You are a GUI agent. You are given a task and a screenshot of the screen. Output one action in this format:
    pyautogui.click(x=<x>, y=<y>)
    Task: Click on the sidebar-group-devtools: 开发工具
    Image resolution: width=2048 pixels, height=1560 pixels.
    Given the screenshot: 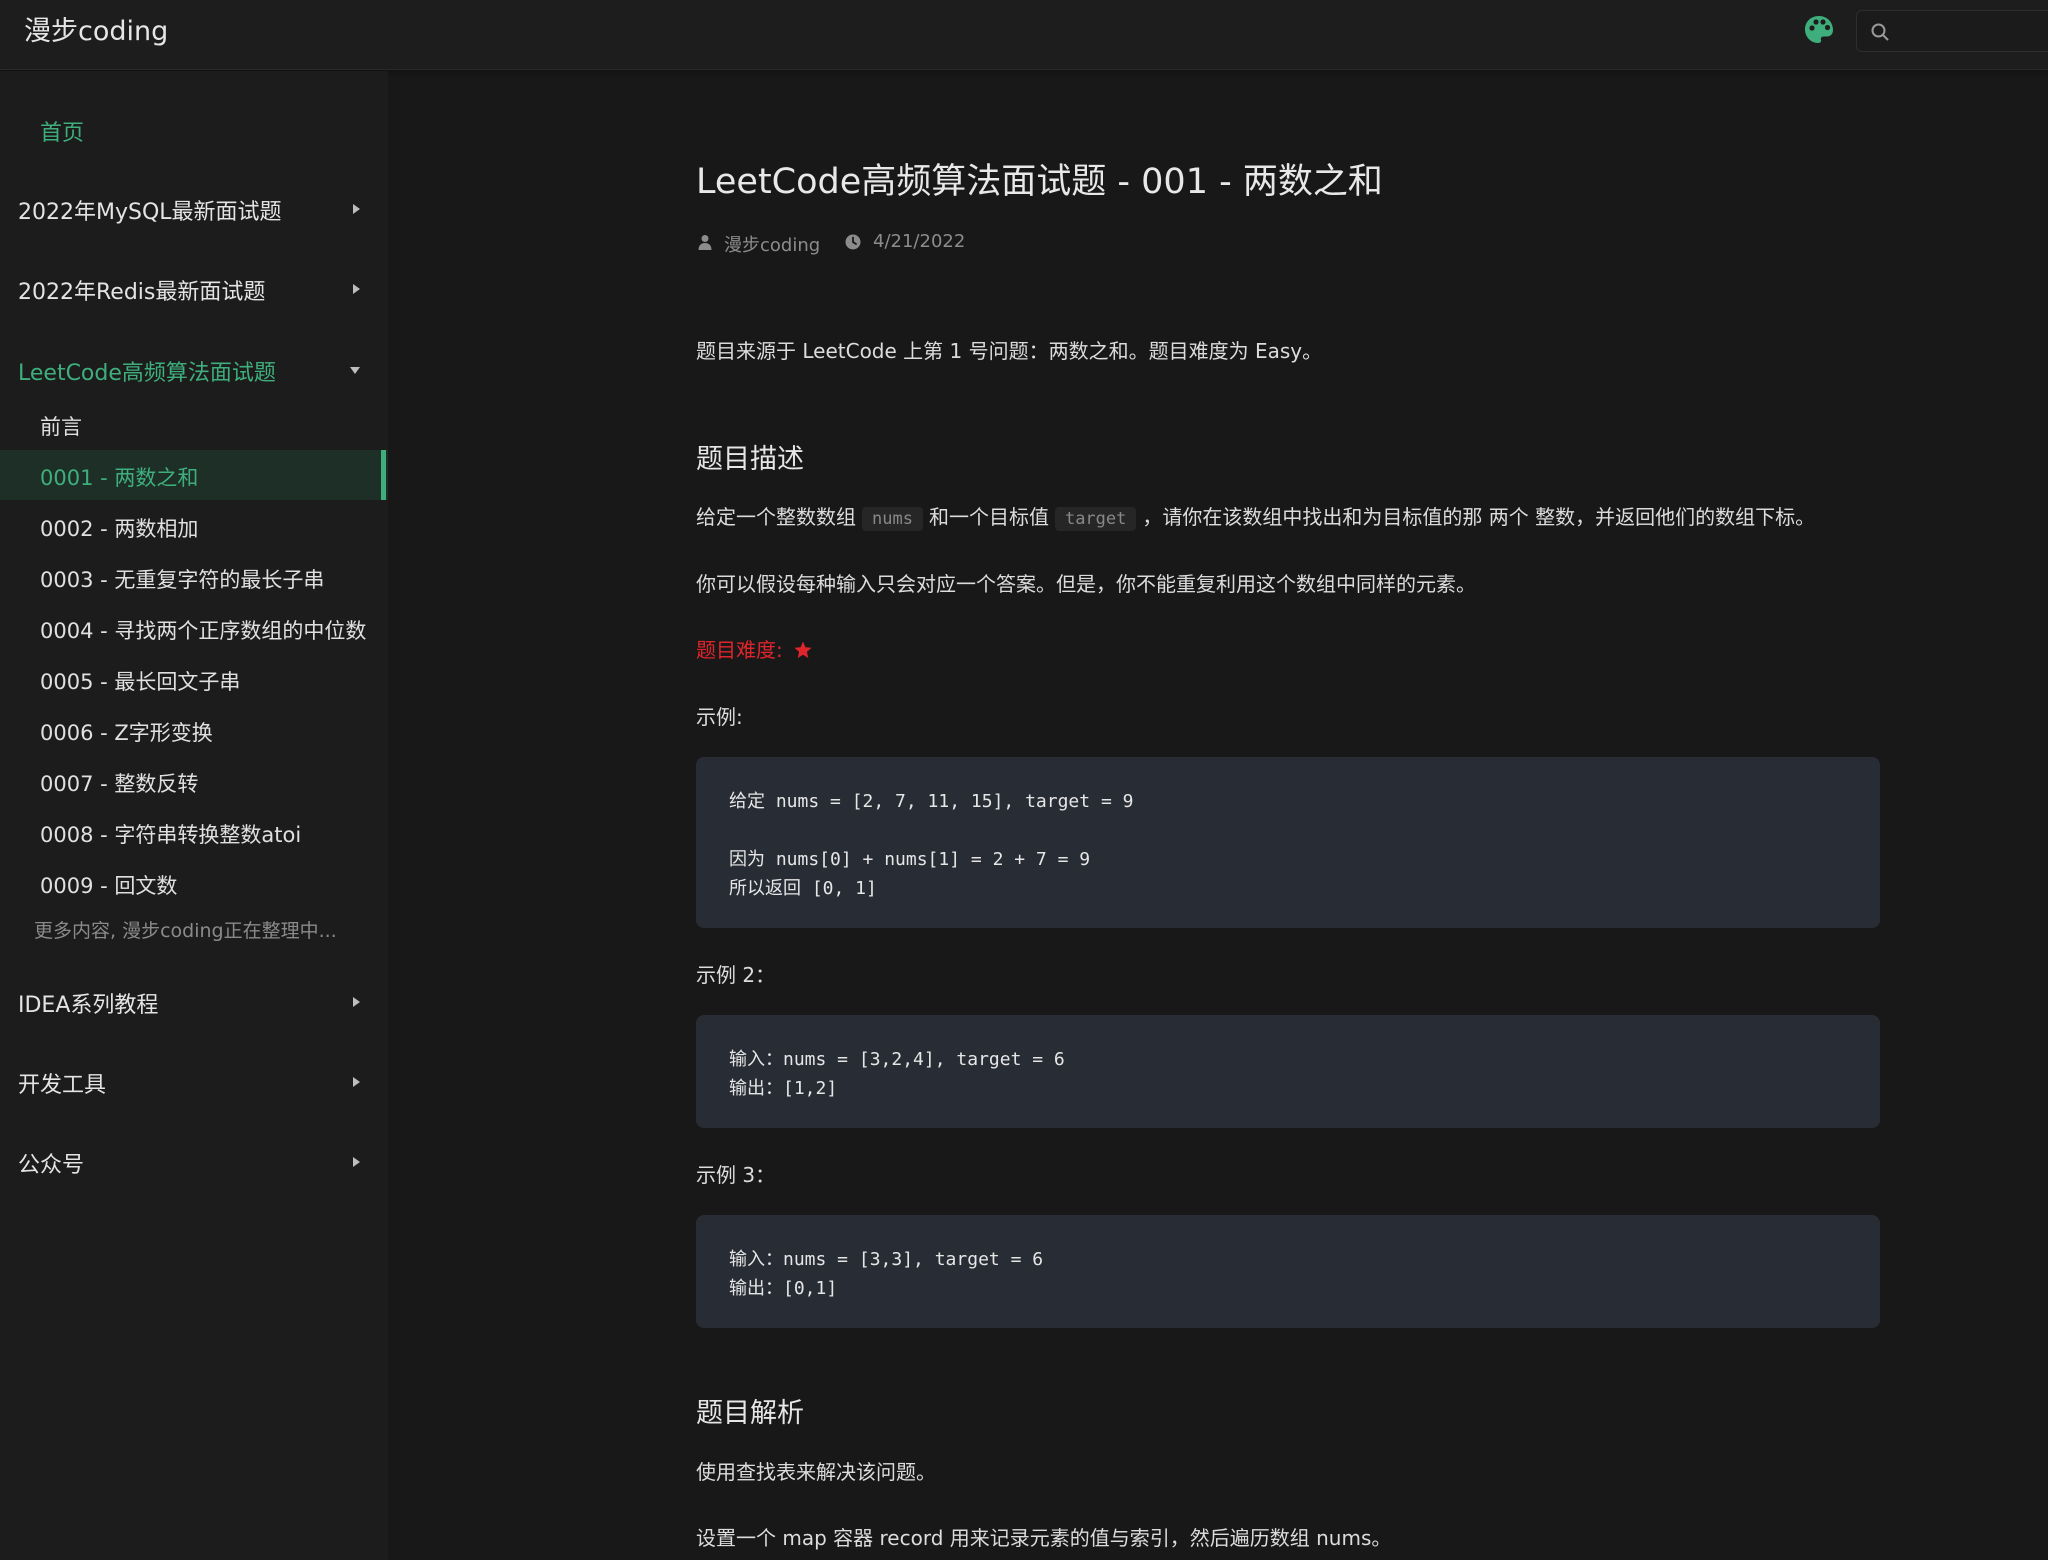 What is the action you would take?
    pyautogui.click(x=194, y=1081)
    